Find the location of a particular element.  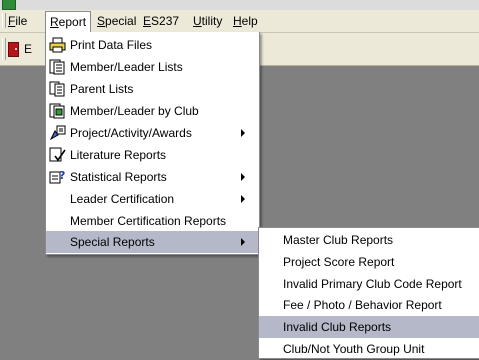

menu-es237-rest: S237 is located at coordinates (165, 21).